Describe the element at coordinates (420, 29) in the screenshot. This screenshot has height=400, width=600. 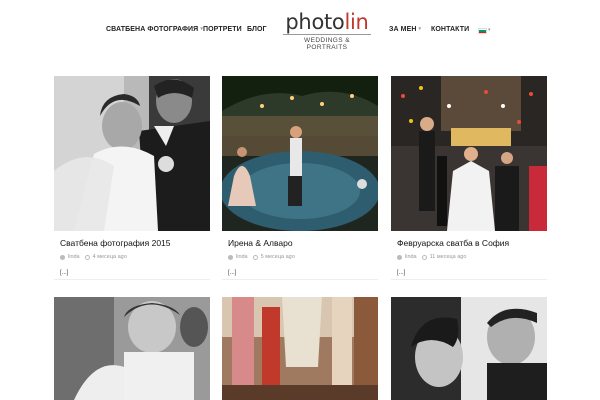
I see `dropdown-caret-icon: ▾` at that location.